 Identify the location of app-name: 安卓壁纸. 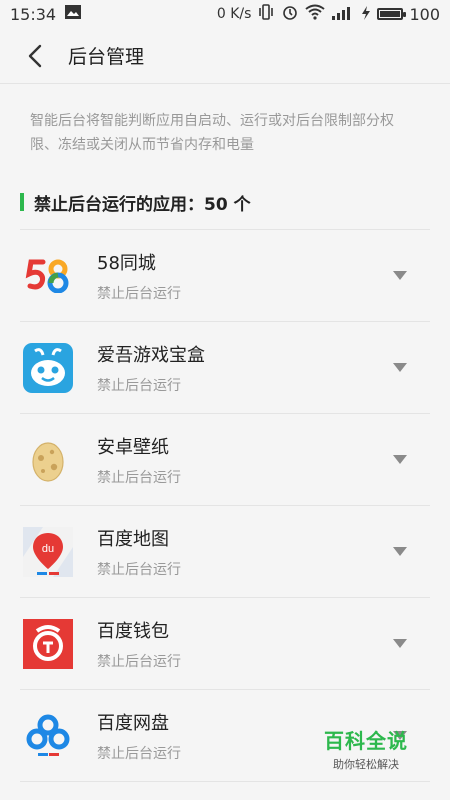
(133, 447).